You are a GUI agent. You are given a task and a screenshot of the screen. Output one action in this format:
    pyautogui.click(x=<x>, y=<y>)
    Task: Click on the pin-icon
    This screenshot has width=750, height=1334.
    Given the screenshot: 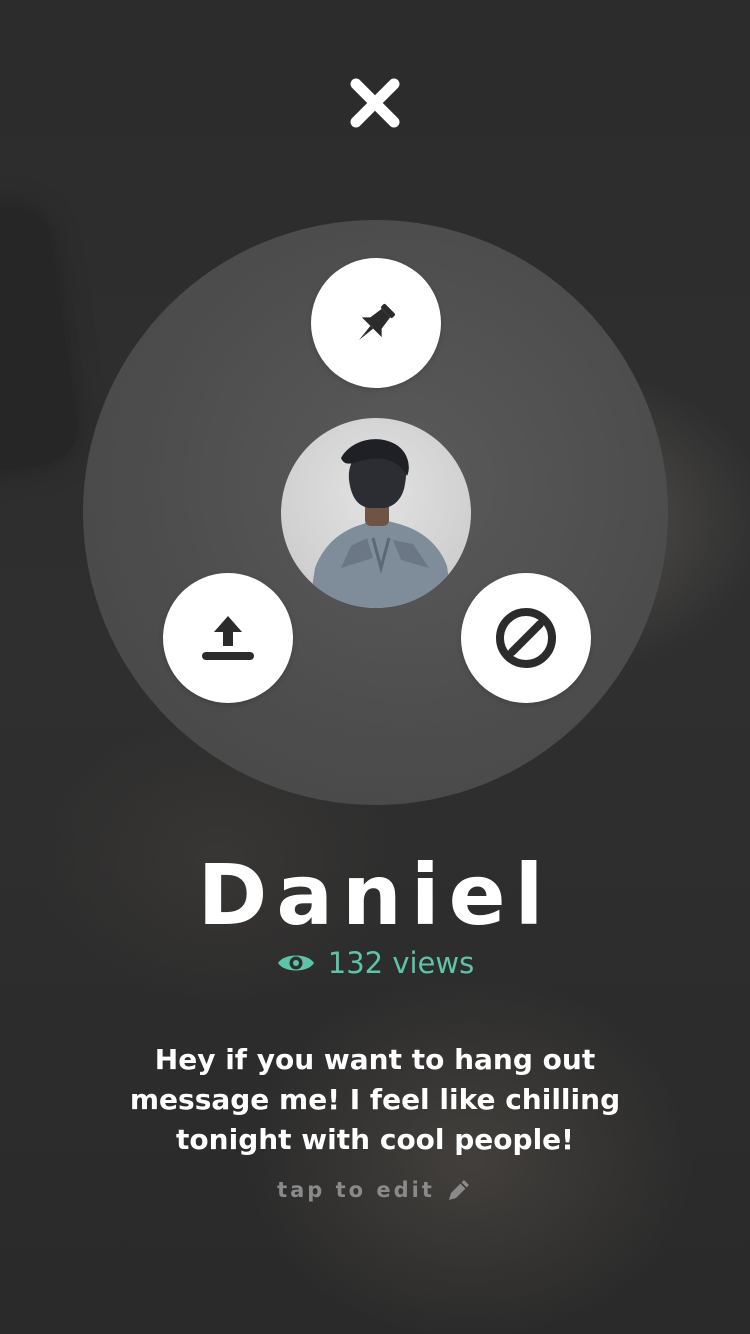 What is the action you would take?
    pyautogui.click(x=377, y=322)
    